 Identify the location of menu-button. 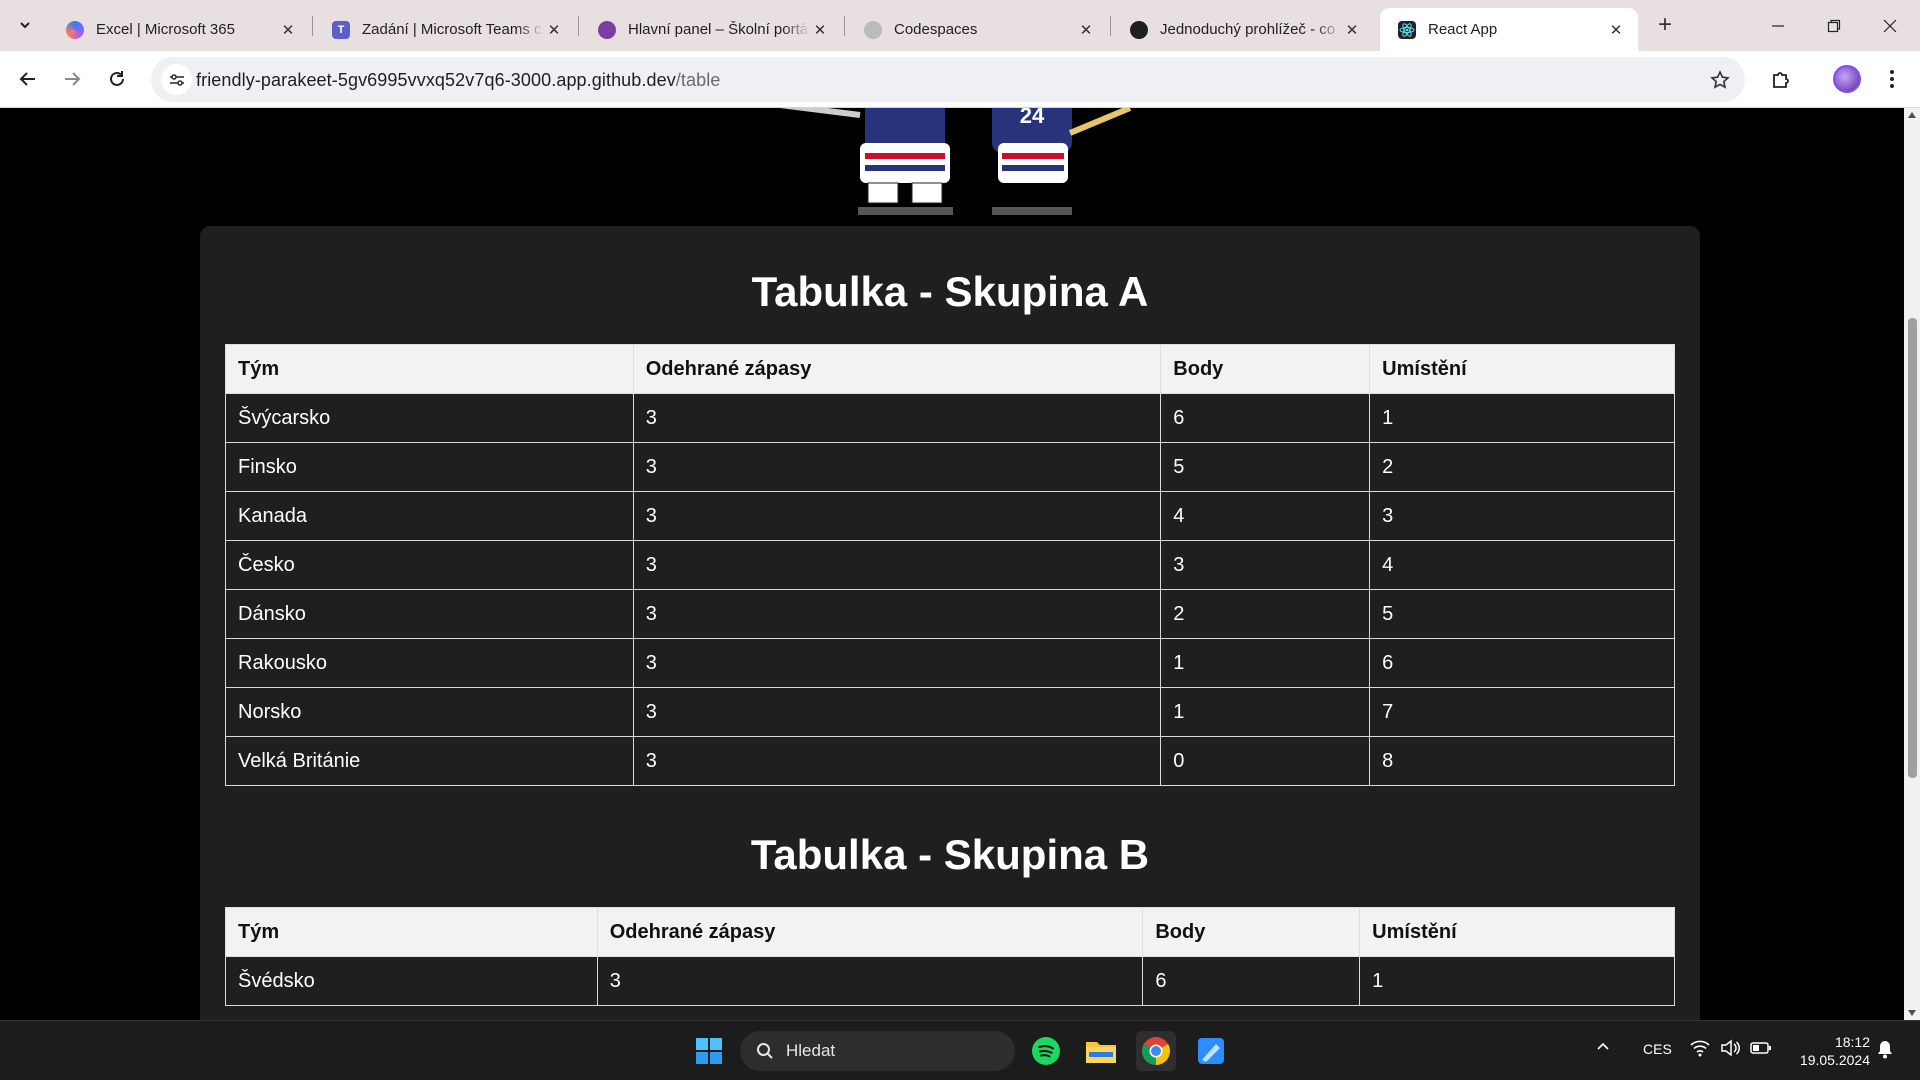
(1892, 79).